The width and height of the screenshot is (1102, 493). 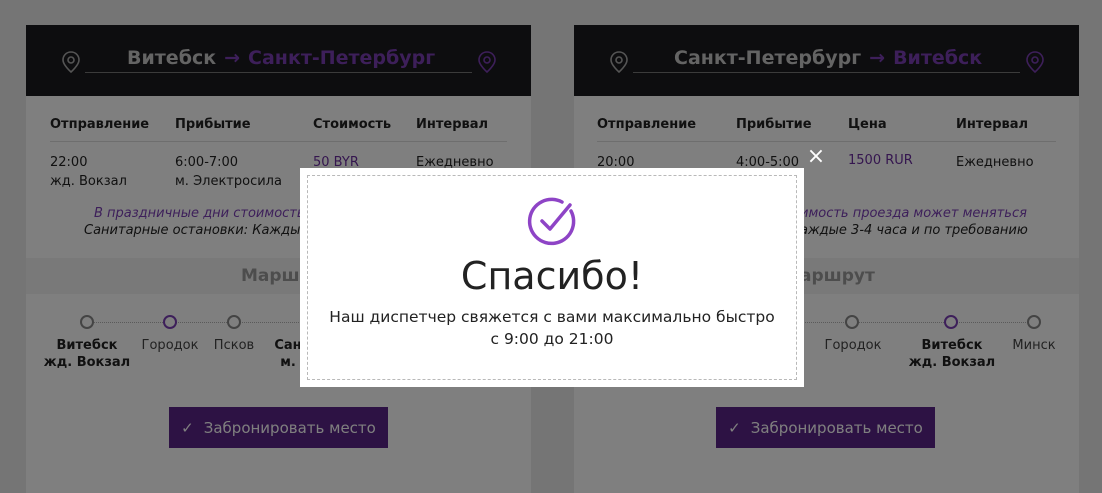 What do you see at coordinates (552, 339) in the screenshot?
I see `modal-message-line2: с 9:00 до 21:00` at bounding box center [552, 339].